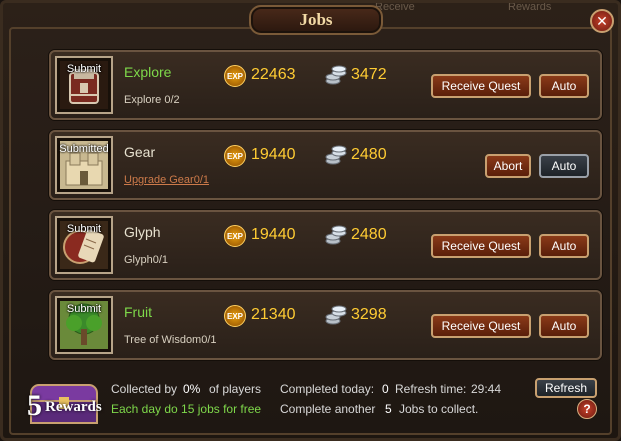 The image size is (621, 441). Describe the element at coordinates (388, 409) in the screenshot. I see `another-count: 5` at that location.